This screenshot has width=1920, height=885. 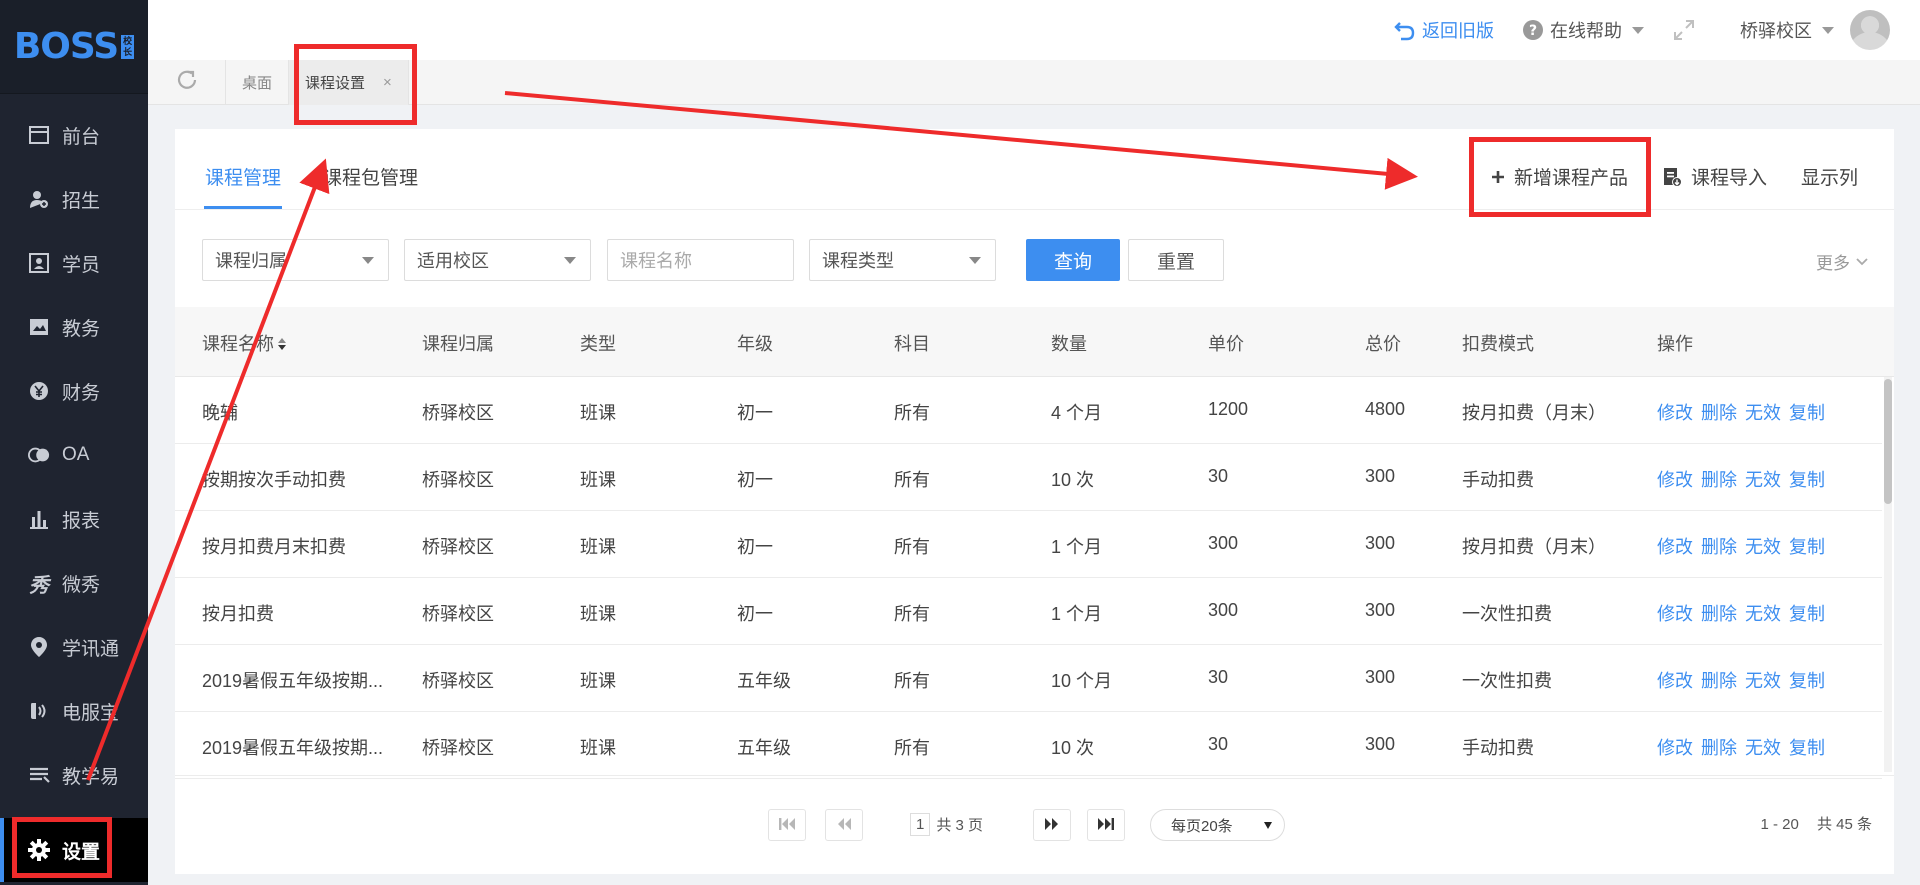 What do you see at coordinates (1034, 342) in the screenshot?
I see `table-header: 课程名称 课程归属 类型 年级 科目 数量 单价 总价 扣费模式 操作` at bounding box center [1034, 342].